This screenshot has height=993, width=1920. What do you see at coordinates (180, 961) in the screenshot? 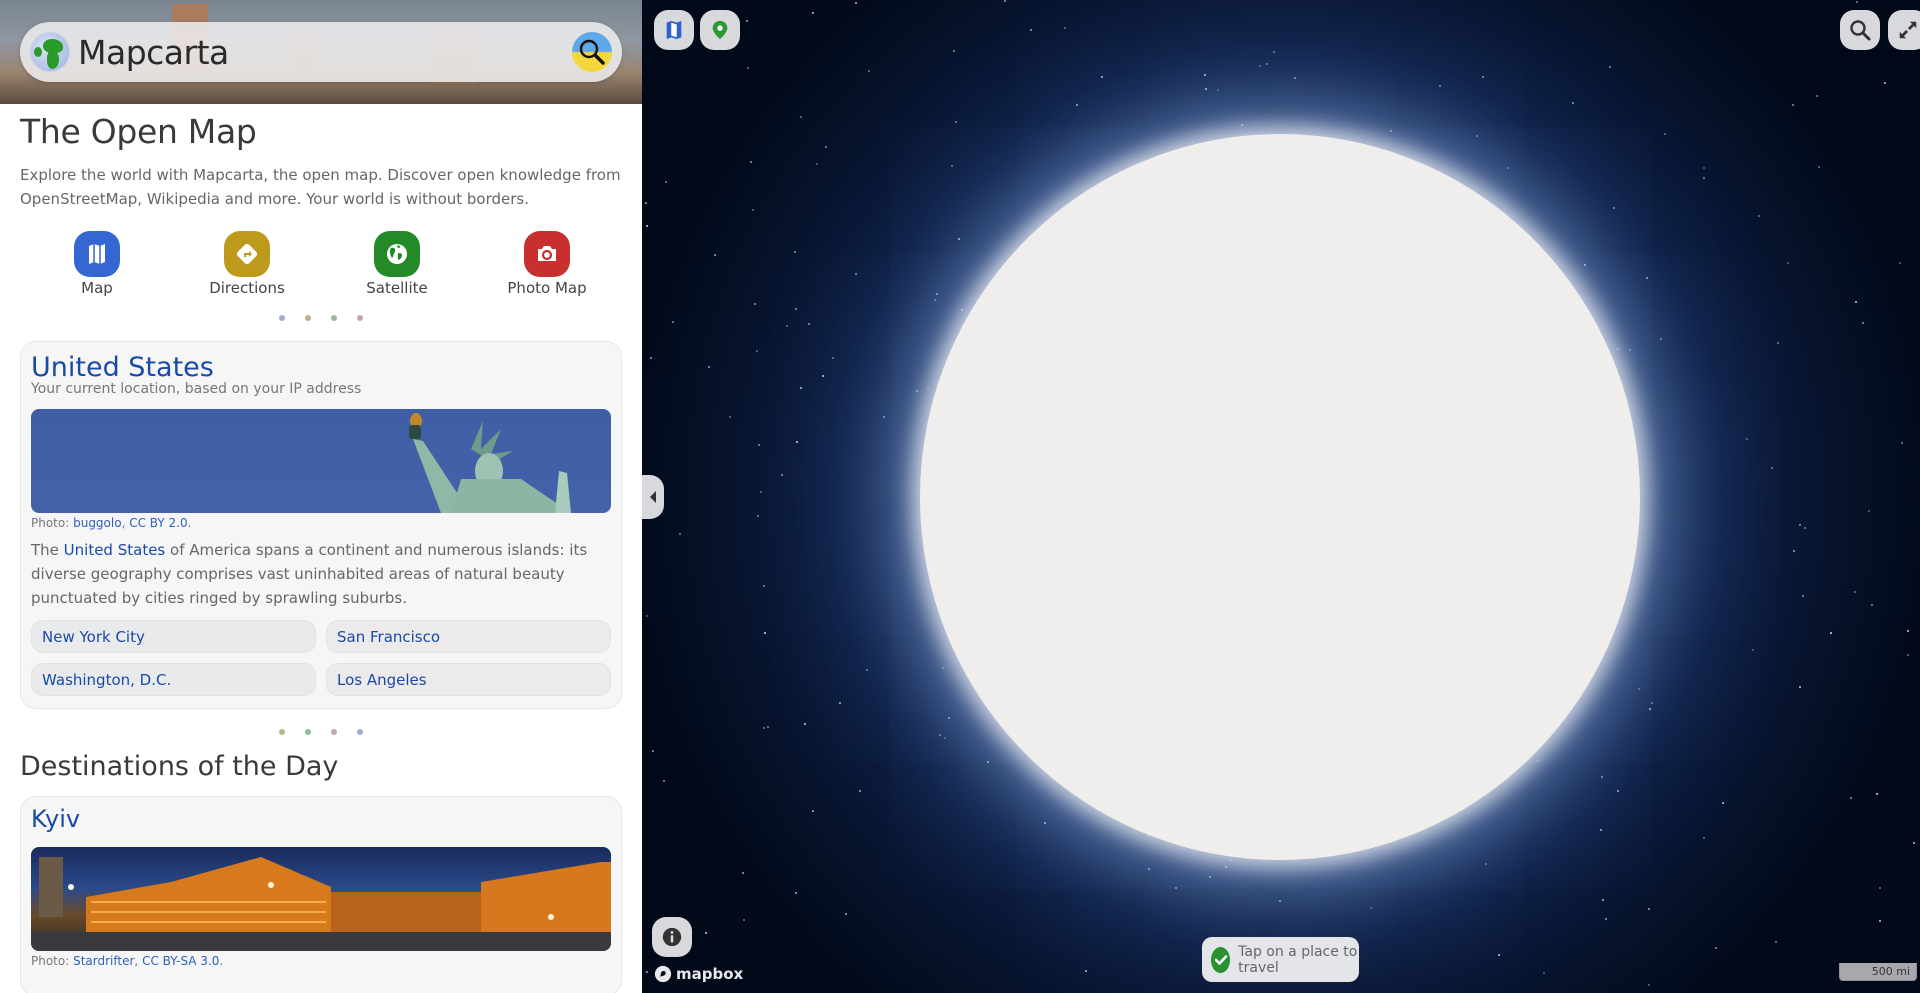
I see `photo-license-link: CC BY-SA 3.0` at bounding box center [180, 961].